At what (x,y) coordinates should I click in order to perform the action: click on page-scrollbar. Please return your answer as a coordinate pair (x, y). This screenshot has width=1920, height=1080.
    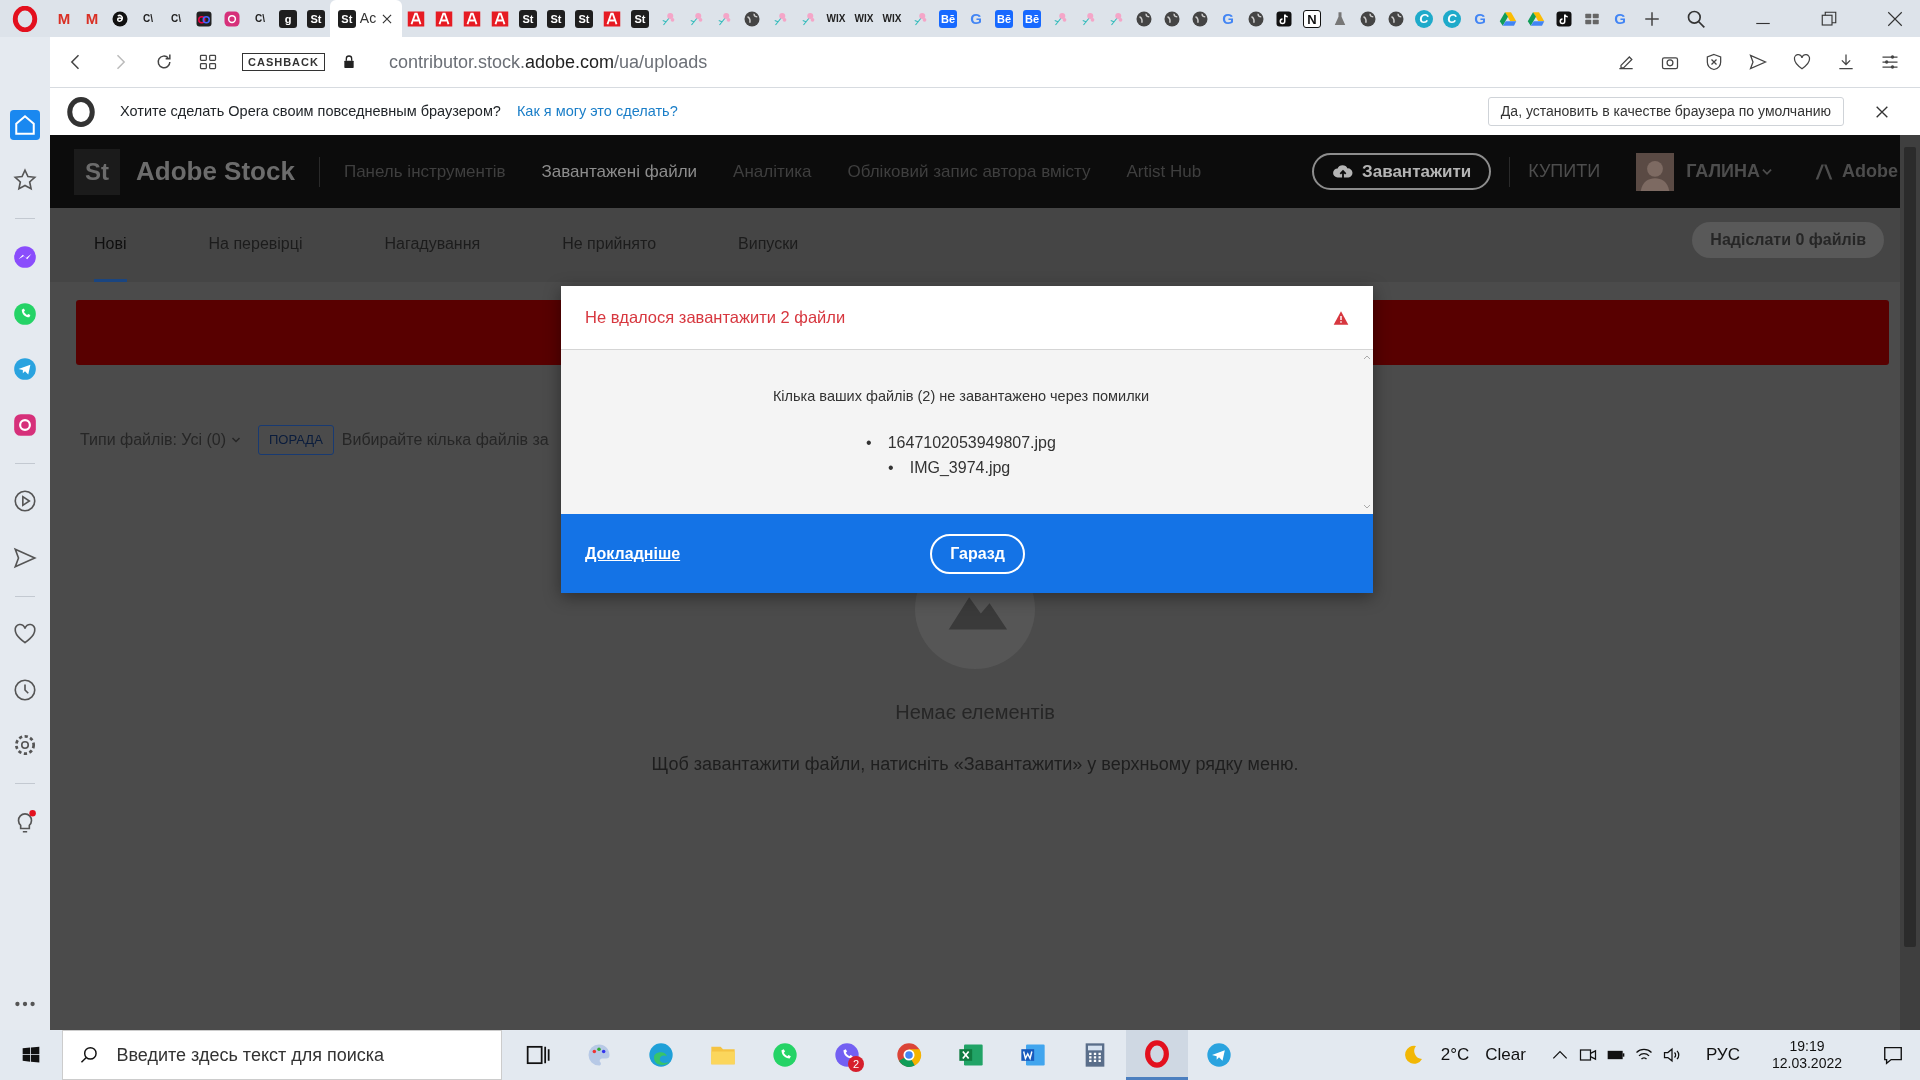
    Looking at the image, I should click on (1910, 582).